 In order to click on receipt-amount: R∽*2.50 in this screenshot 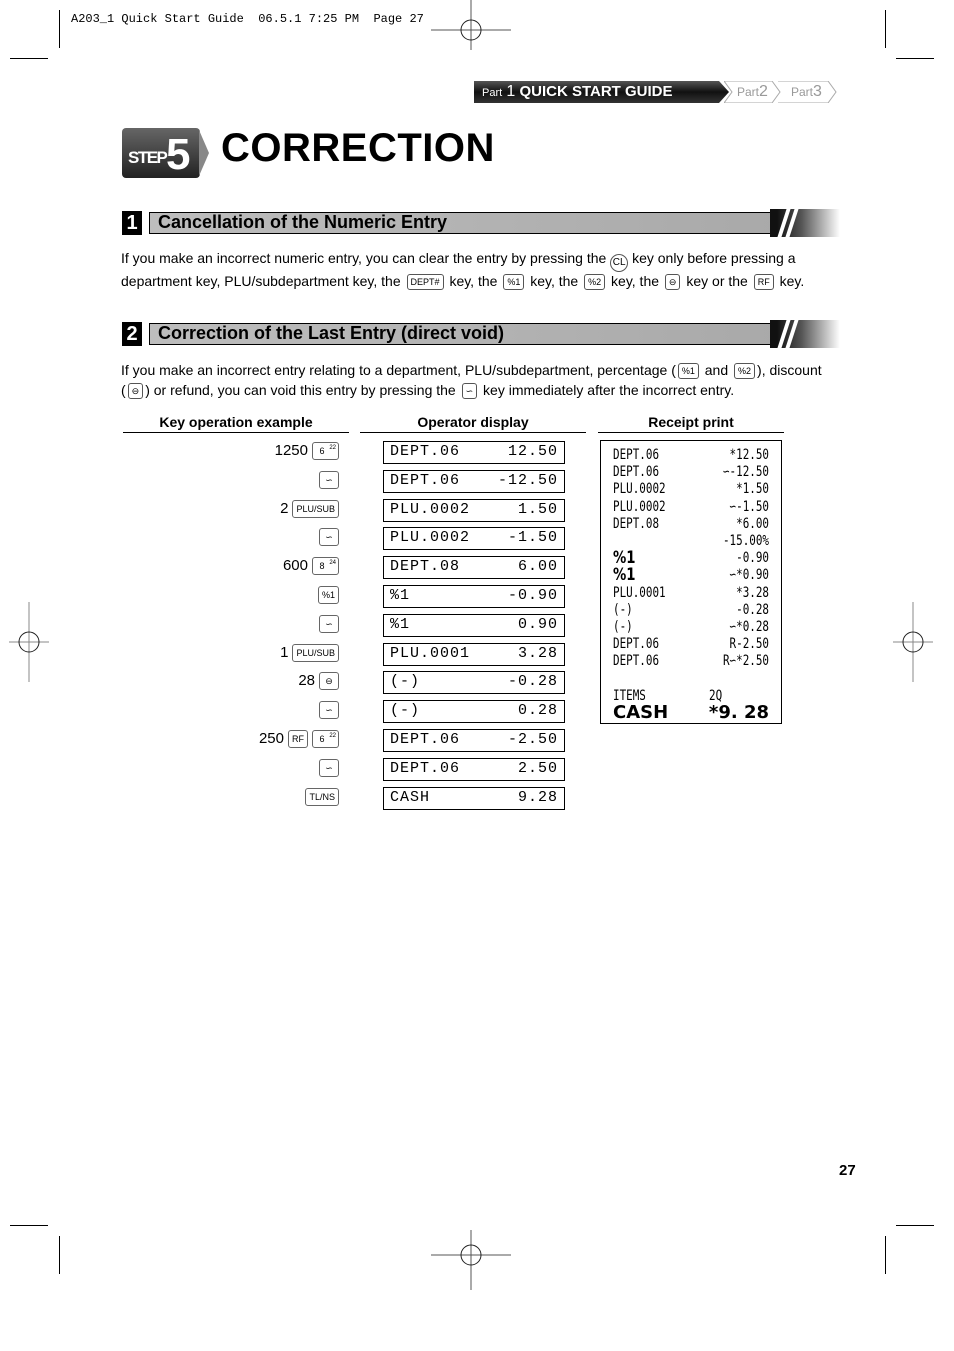, I will do `click(745, 661)`.